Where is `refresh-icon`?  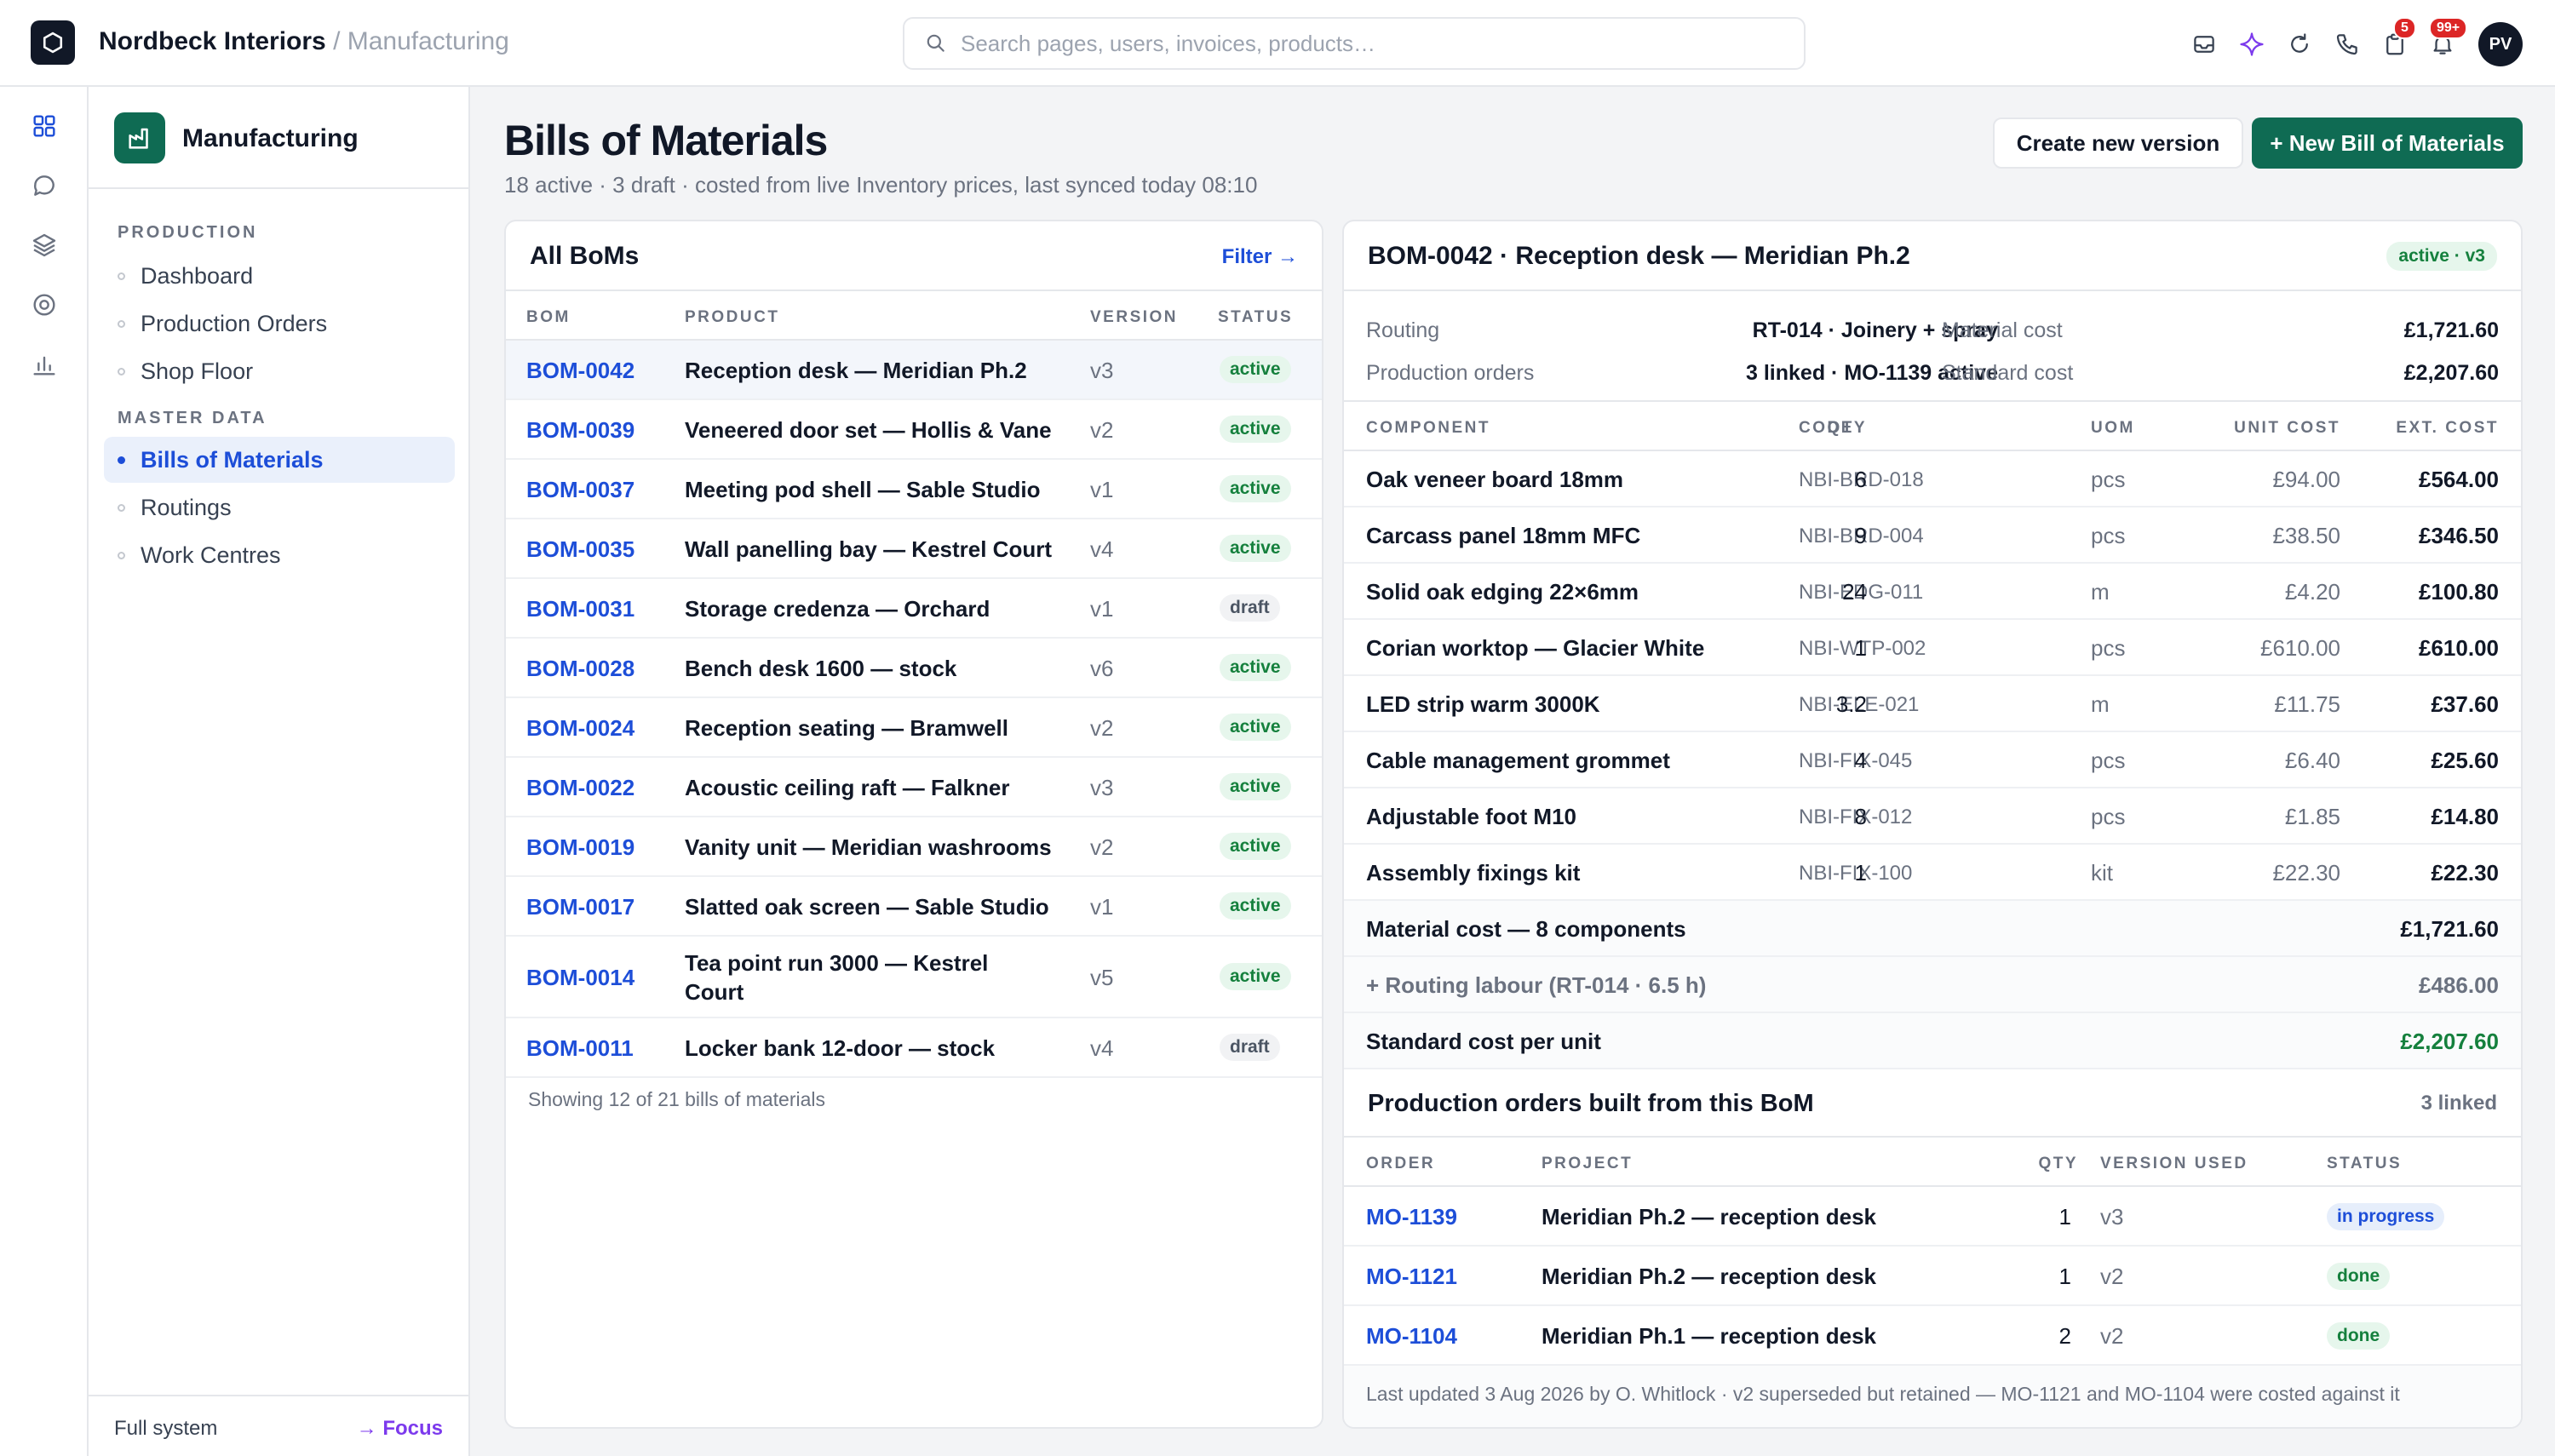 refresh-icon is located at coordinates (2299, 44).